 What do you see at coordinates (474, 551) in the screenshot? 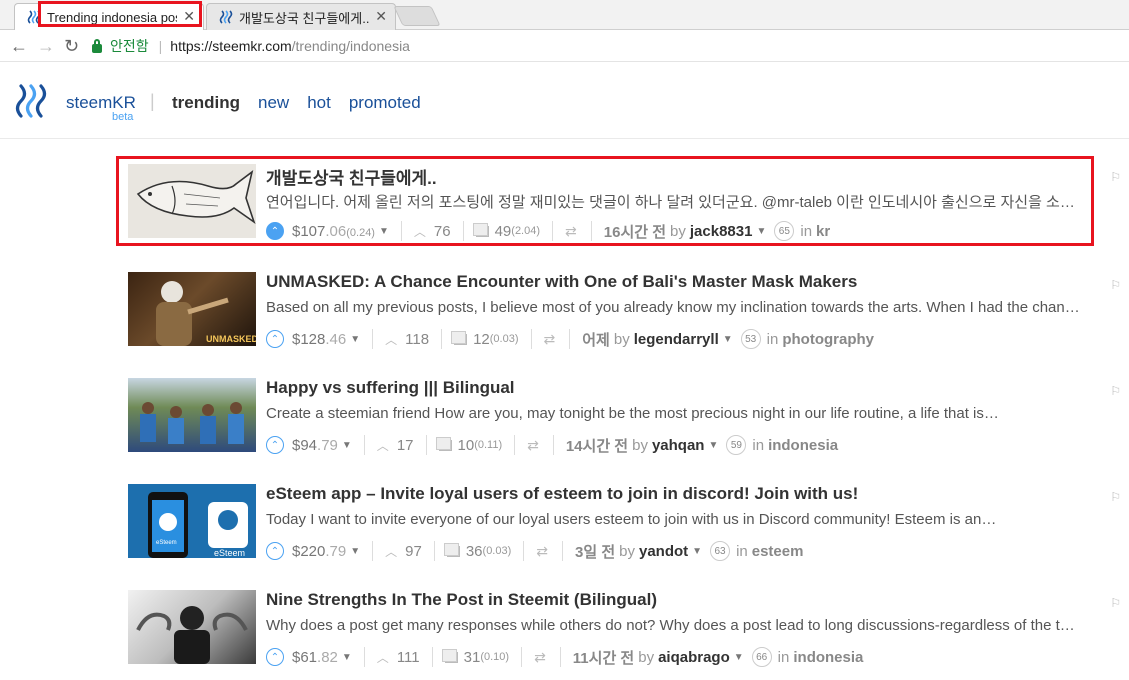
I see `comment-count: 36` at bounding box center [474, 551].